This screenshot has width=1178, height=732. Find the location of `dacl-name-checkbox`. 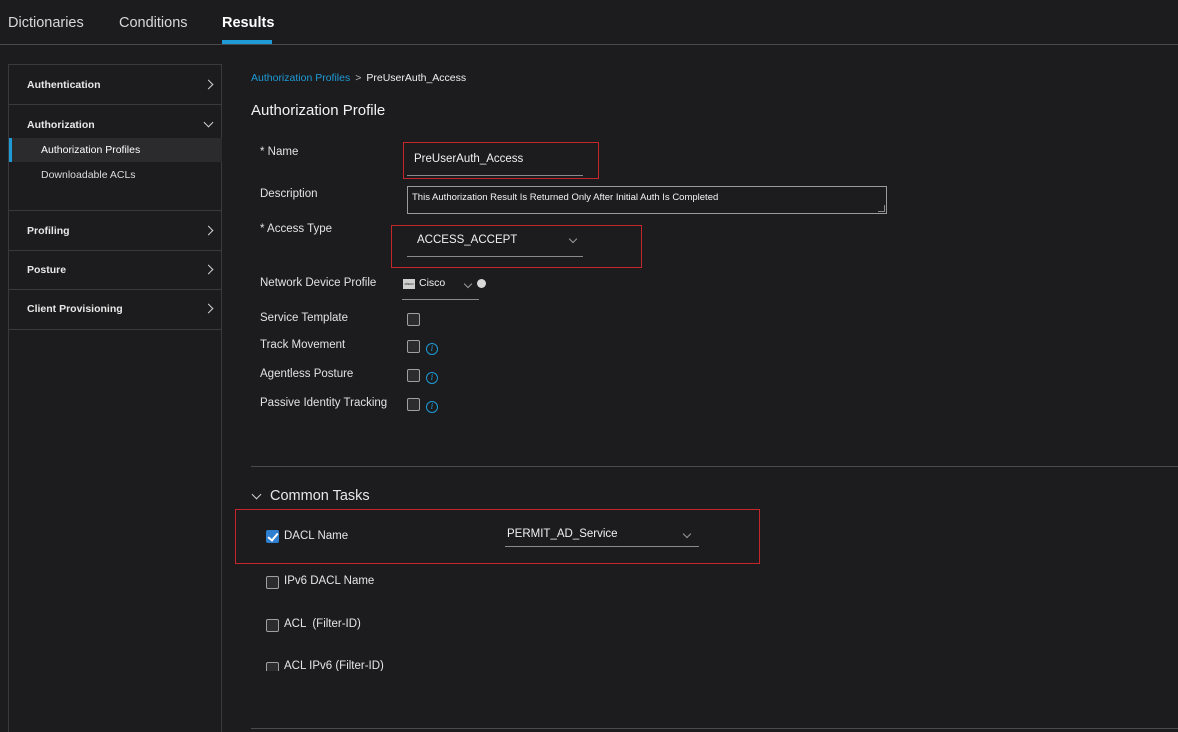

dacl-name-checkbox is located at coordinates (272, 536).